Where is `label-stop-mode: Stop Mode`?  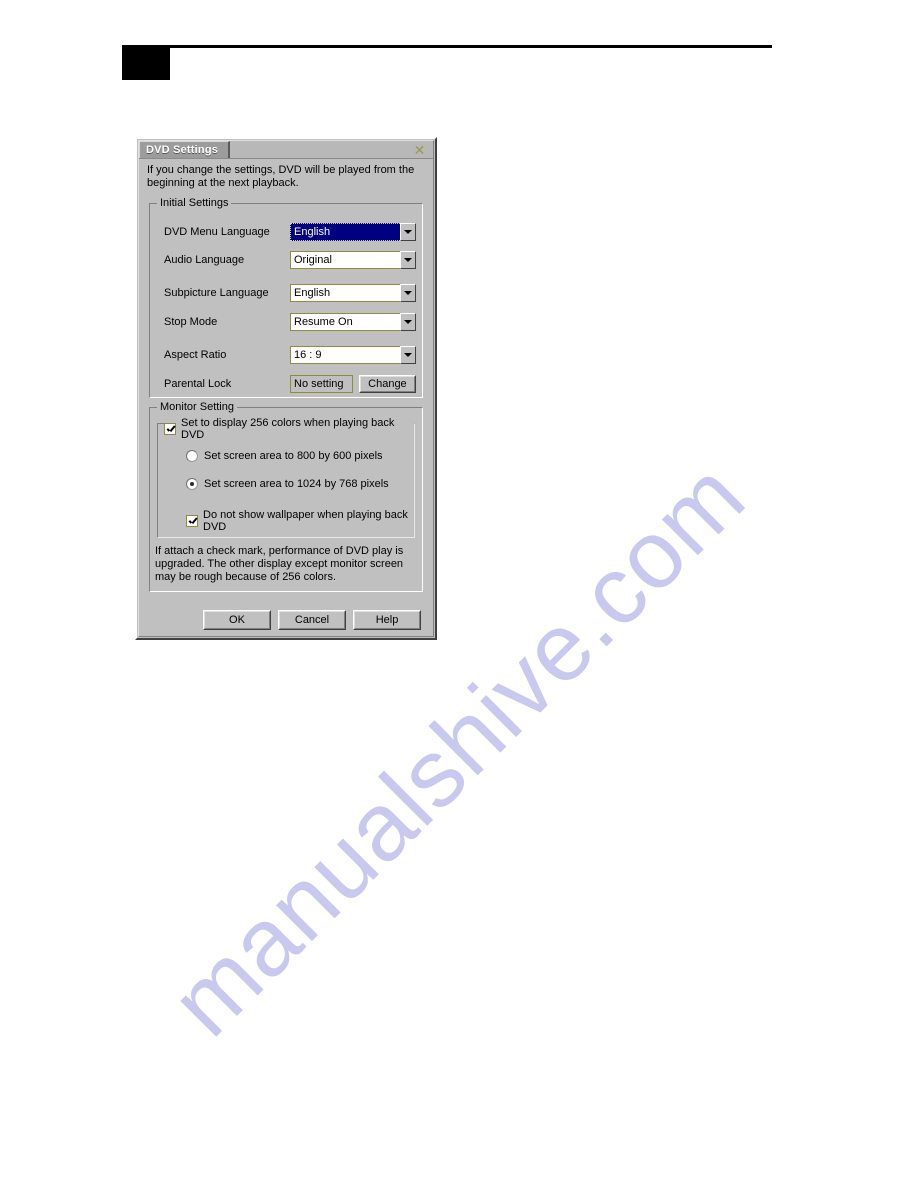
label-stop-mode: Stop Mode is located at coordinates (191, 321).